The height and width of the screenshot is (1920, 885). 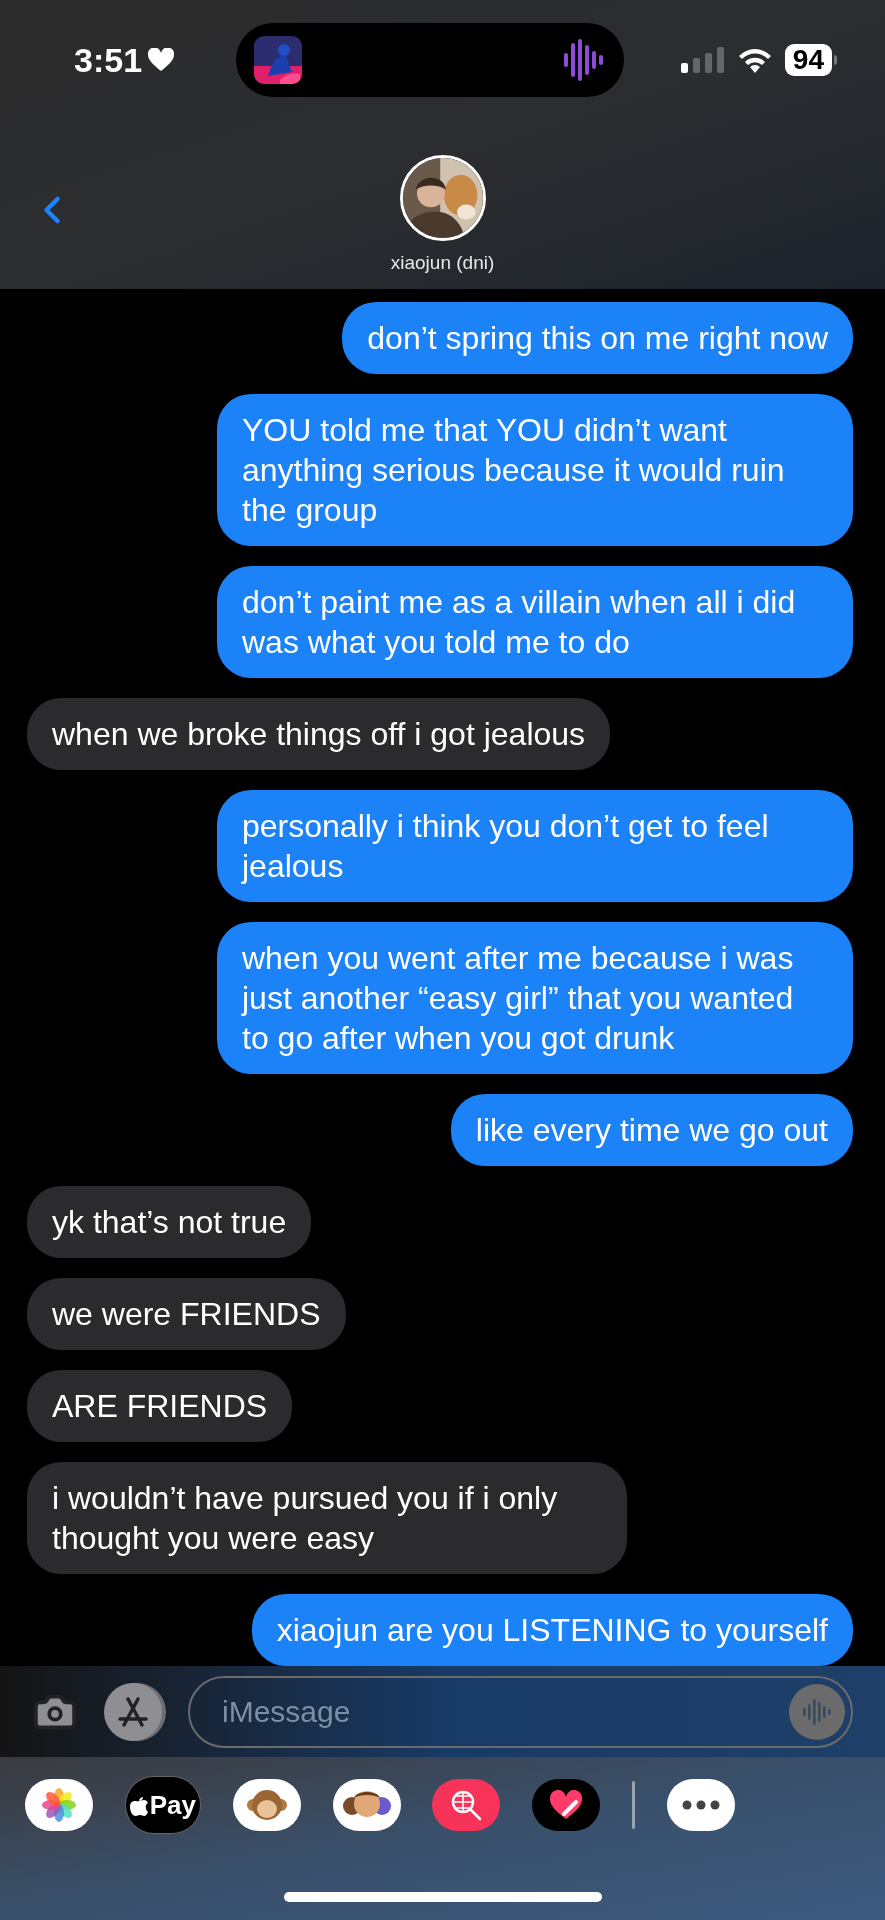 What do you see at coordinates (161, 60) in the screenshot?
I see `heart-status-icon` at bounding box center [161, 60].